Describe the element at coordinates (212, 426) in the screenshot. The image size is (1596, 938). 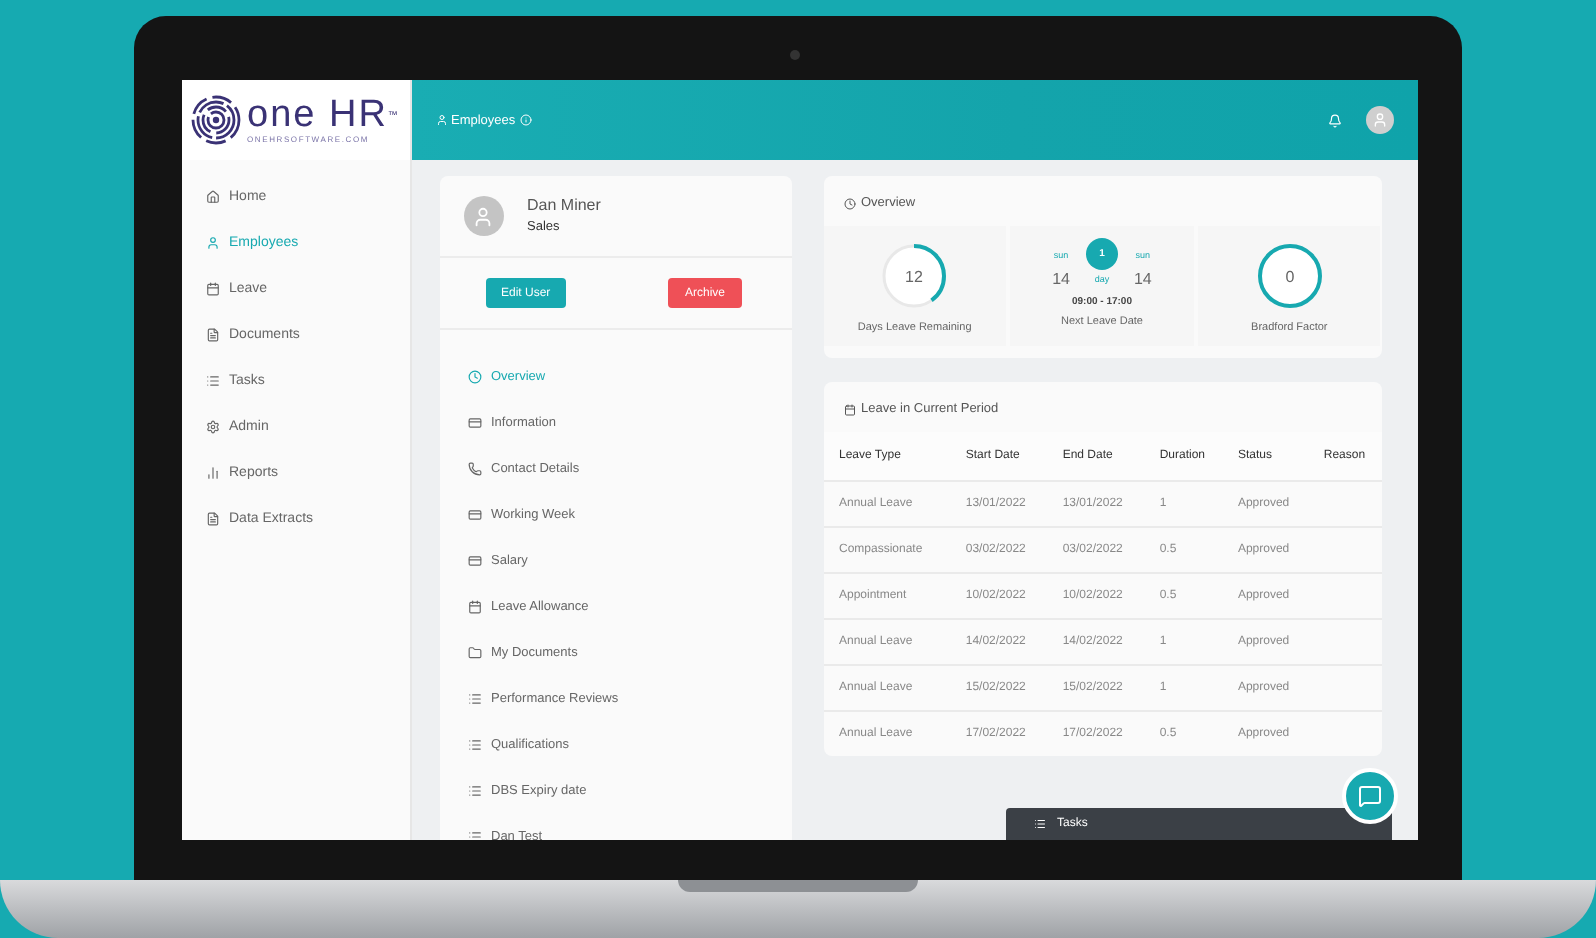
I see `gear-icon` at that location.